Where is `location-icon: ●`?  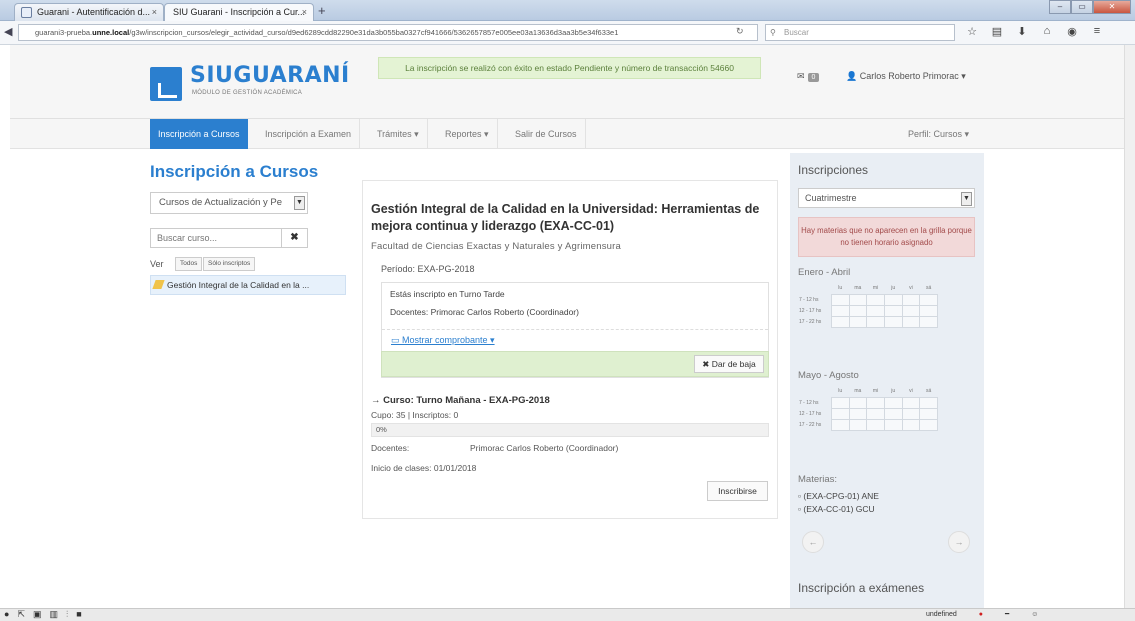
location-icon: ● is located at coordinates (6, 614).